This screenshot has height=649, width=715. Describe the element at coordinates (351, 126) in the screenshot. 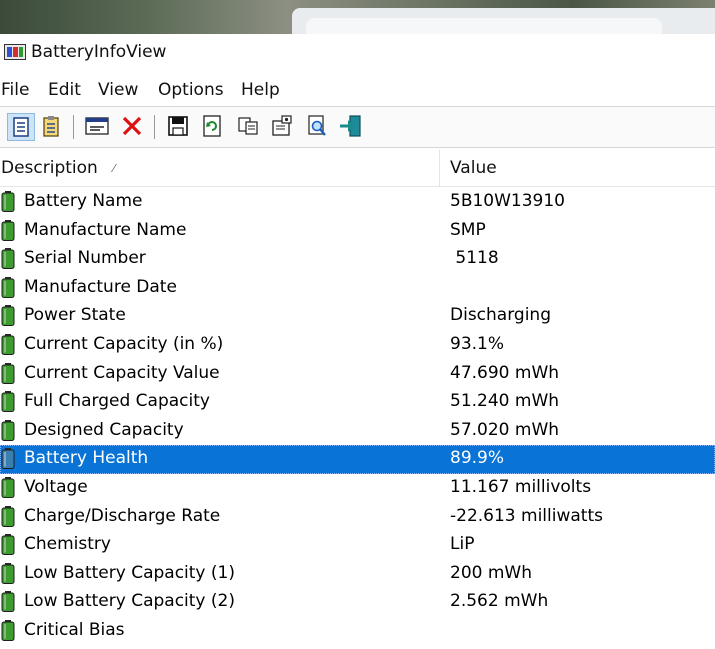

I see `exit-icon` at that location.